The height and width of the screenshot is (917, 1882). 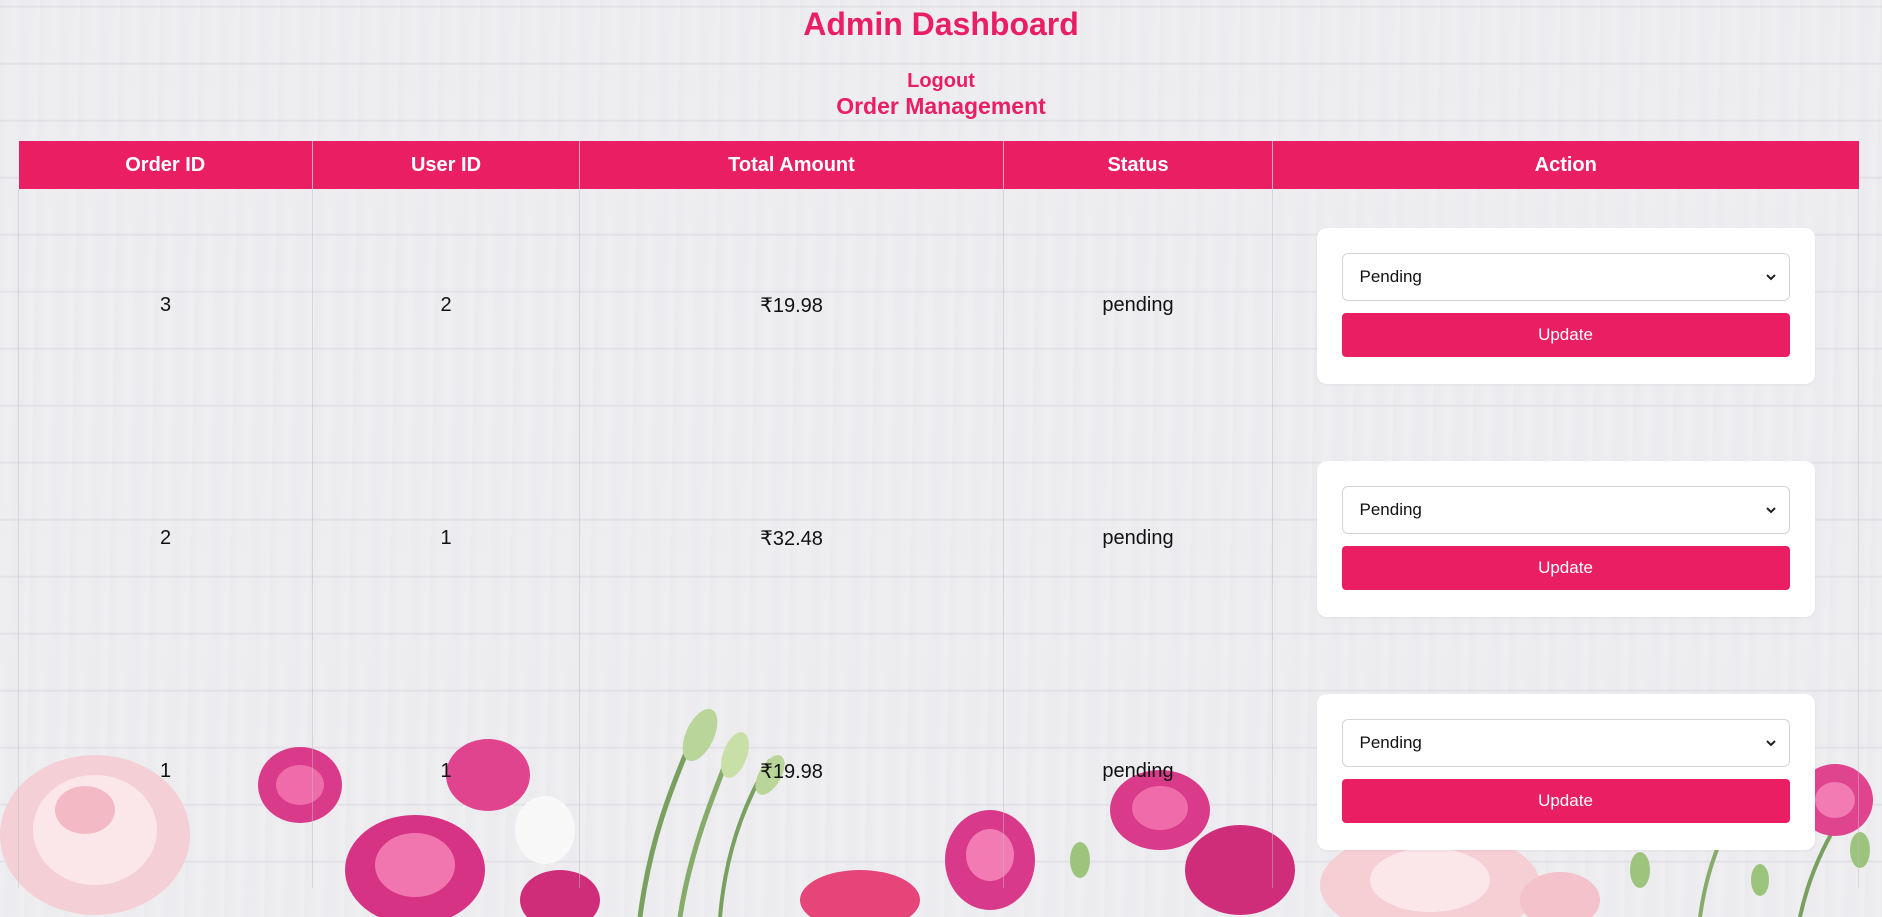 I want to click on column-header-action: Action, so click(x=1565, y=165).